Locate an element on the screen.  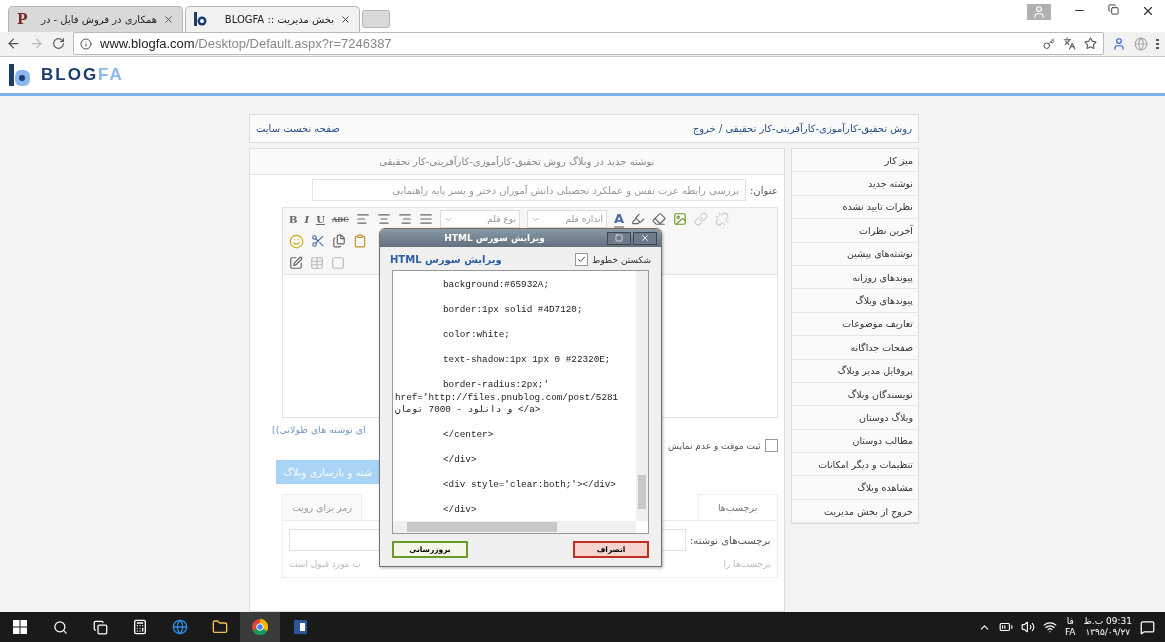
align-left-icon is located at coordinates (362, 219).